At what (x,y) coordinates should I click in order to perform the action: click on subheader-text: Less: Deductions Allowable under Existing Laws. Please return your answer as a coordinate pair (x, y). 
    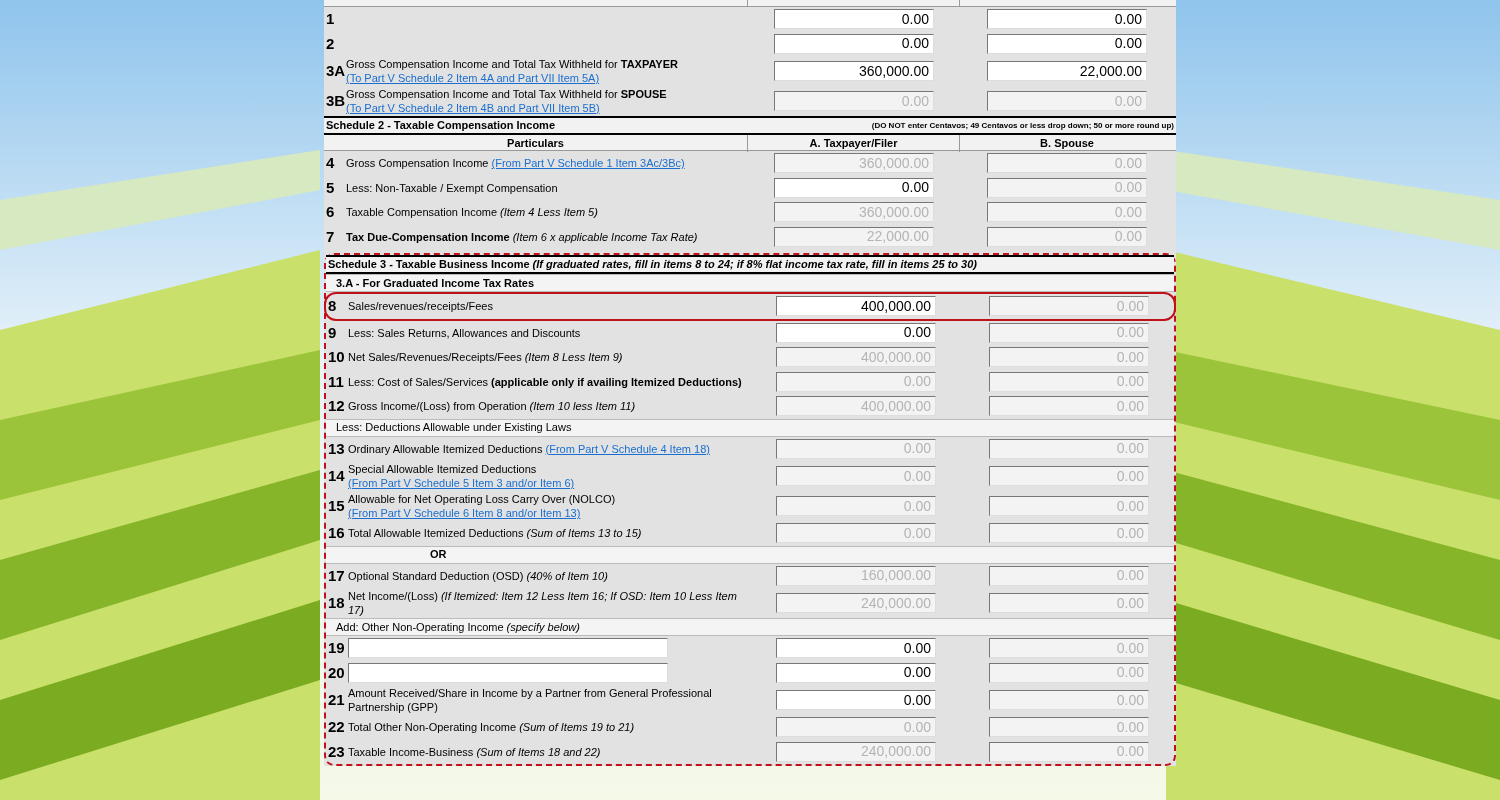
    Looking at the image, I should click on (454, 428).